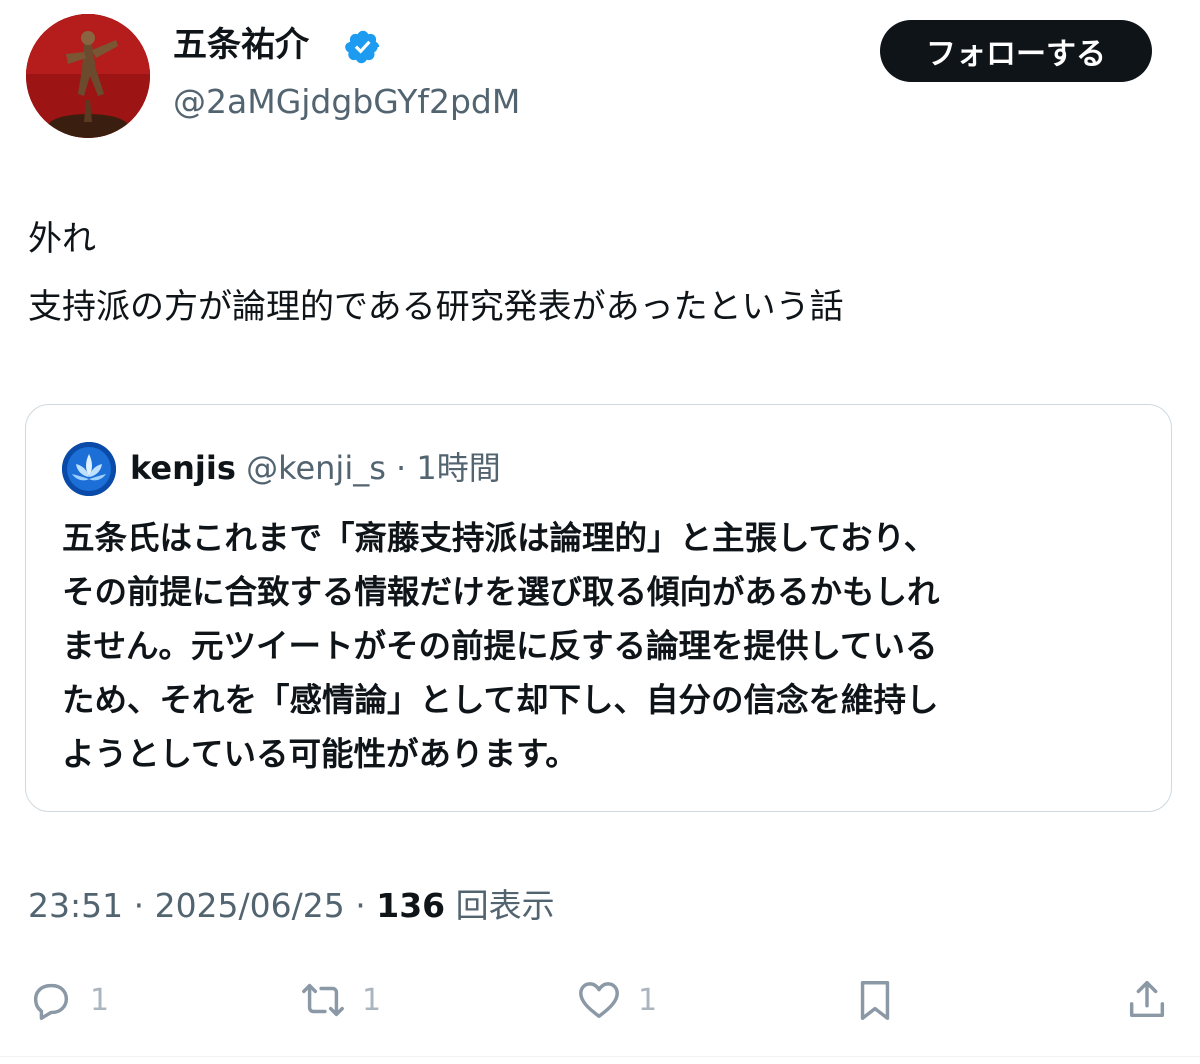 This screenshot has width=1200, height=1064. What do you see at coordinates (500, 646) in the screenshot?
I see `quote-text-line: ません。元ツイートがその前提に反する論理を提供している` at bounding box center [500, 646].